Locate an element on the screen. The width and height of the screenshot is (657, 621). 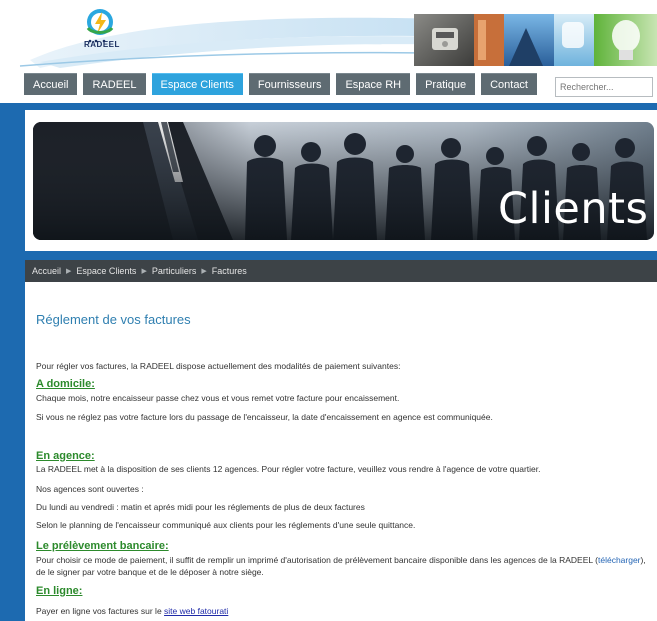
section-heading-agence: En agence: is located at coordinates (65, 456).